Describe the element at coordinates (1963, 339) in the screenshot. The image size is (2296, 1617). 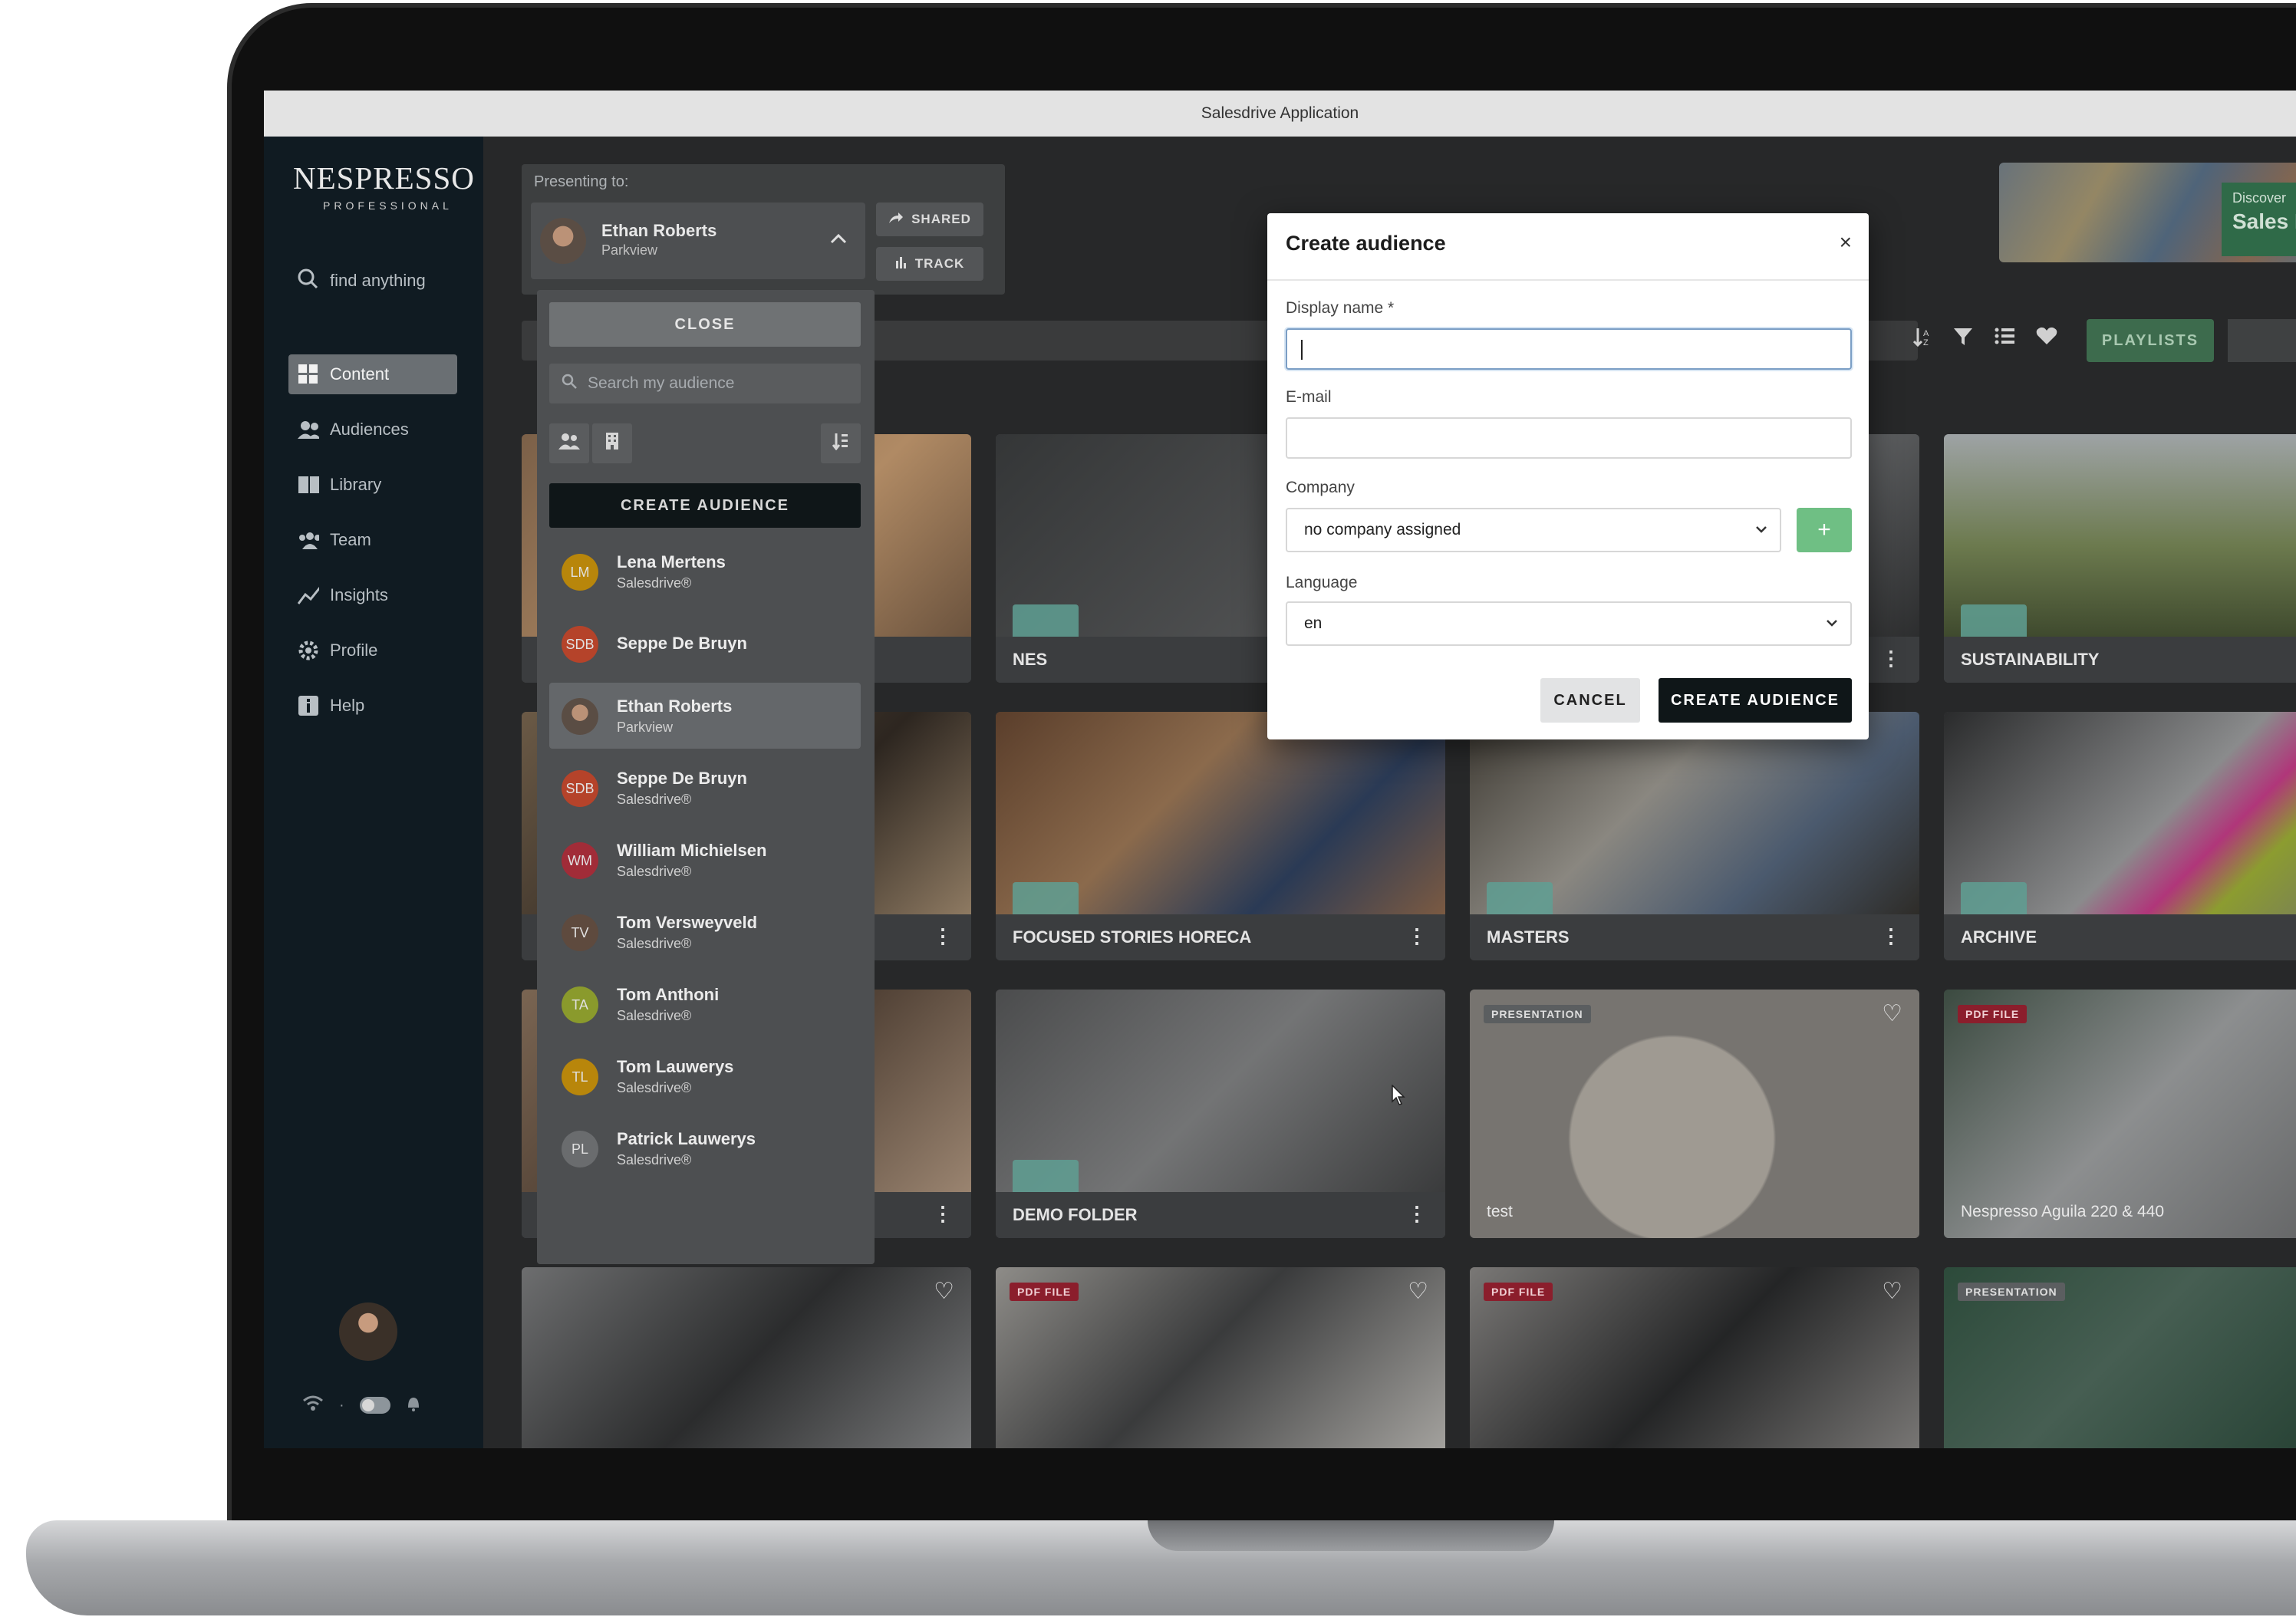
I see `filter-icon` at that location.